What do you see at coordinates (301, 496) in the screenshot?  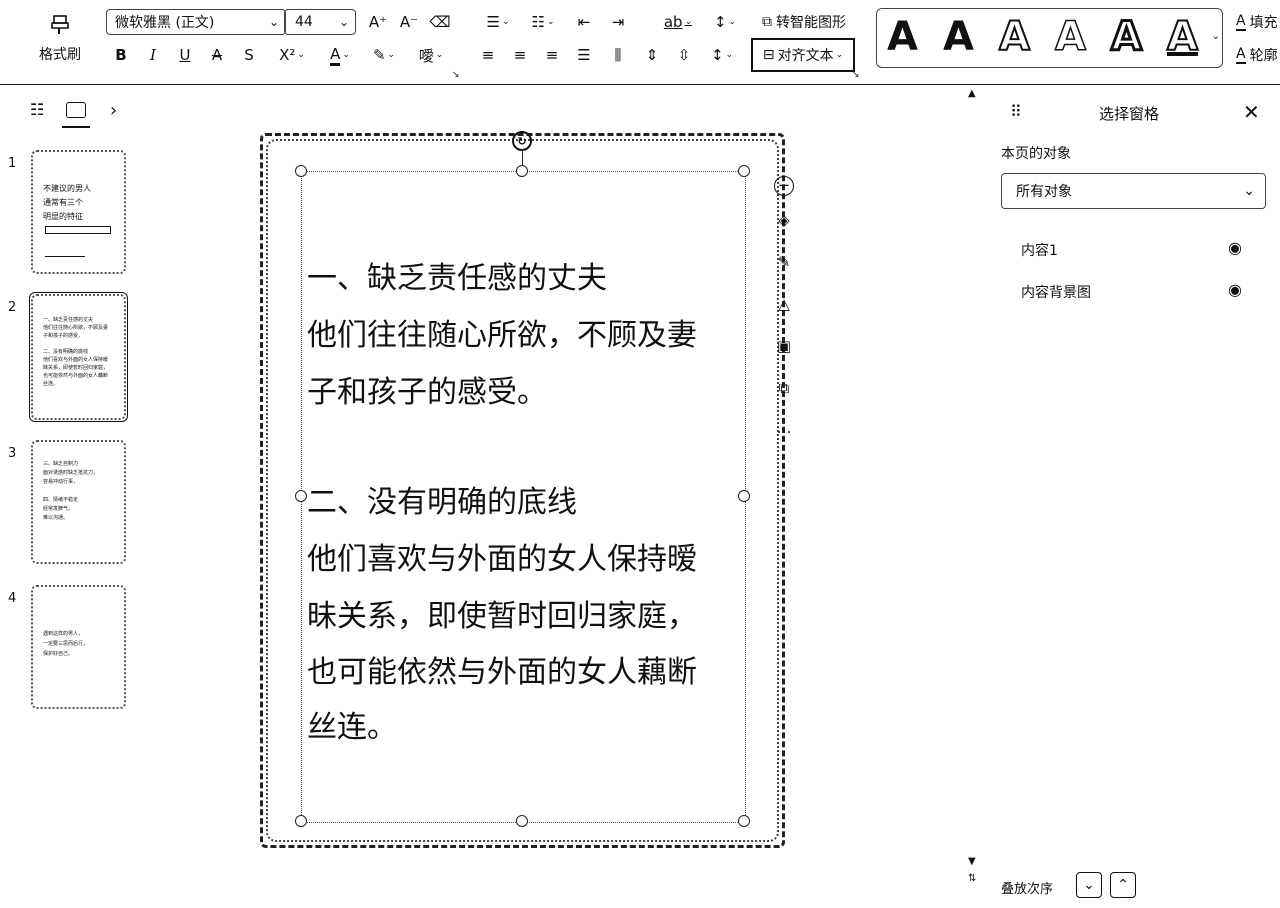 I see `resize-handle-ml` at bounding box center [301, 496].